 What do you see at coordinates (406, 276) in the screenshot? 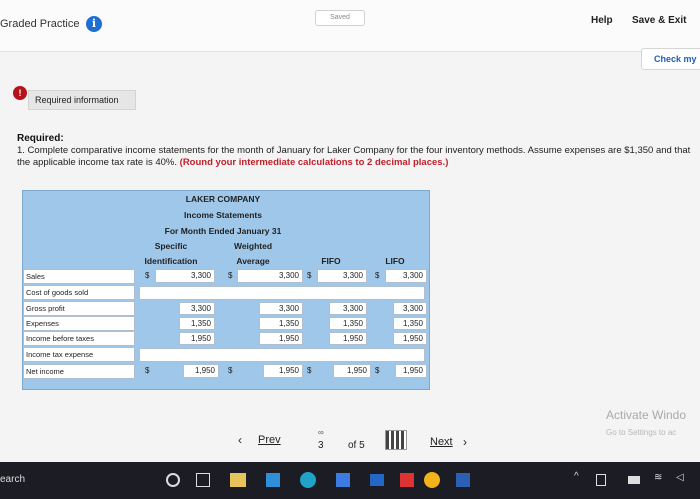
I see `sales-lifo-input: 3,300` at bounding box center [406, 276].